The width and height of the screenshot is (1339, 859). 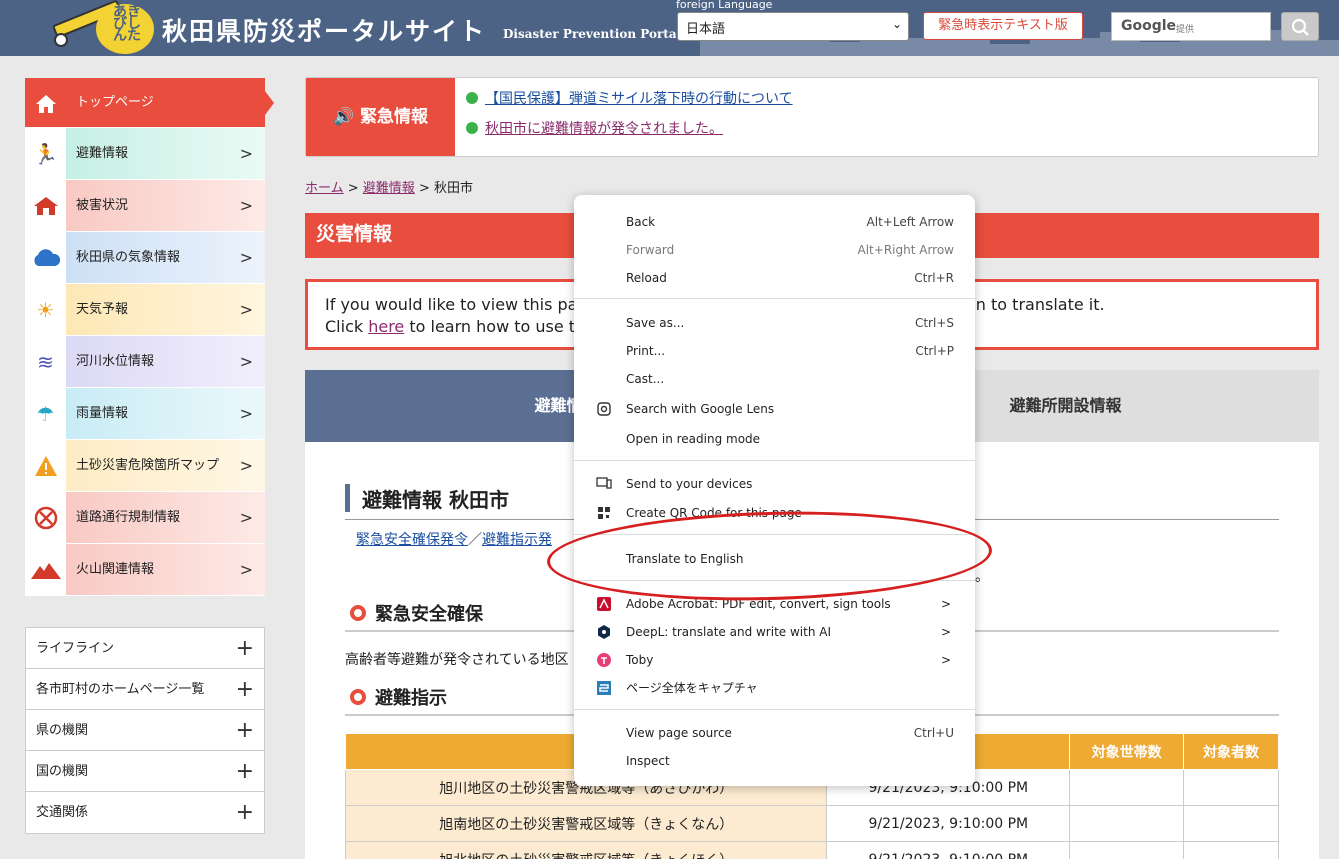 What do you see at coordinates (165, 413) in the screenshot?
I see `sidebar-item-label: 雨量情報` at bounding box center [165, 413].